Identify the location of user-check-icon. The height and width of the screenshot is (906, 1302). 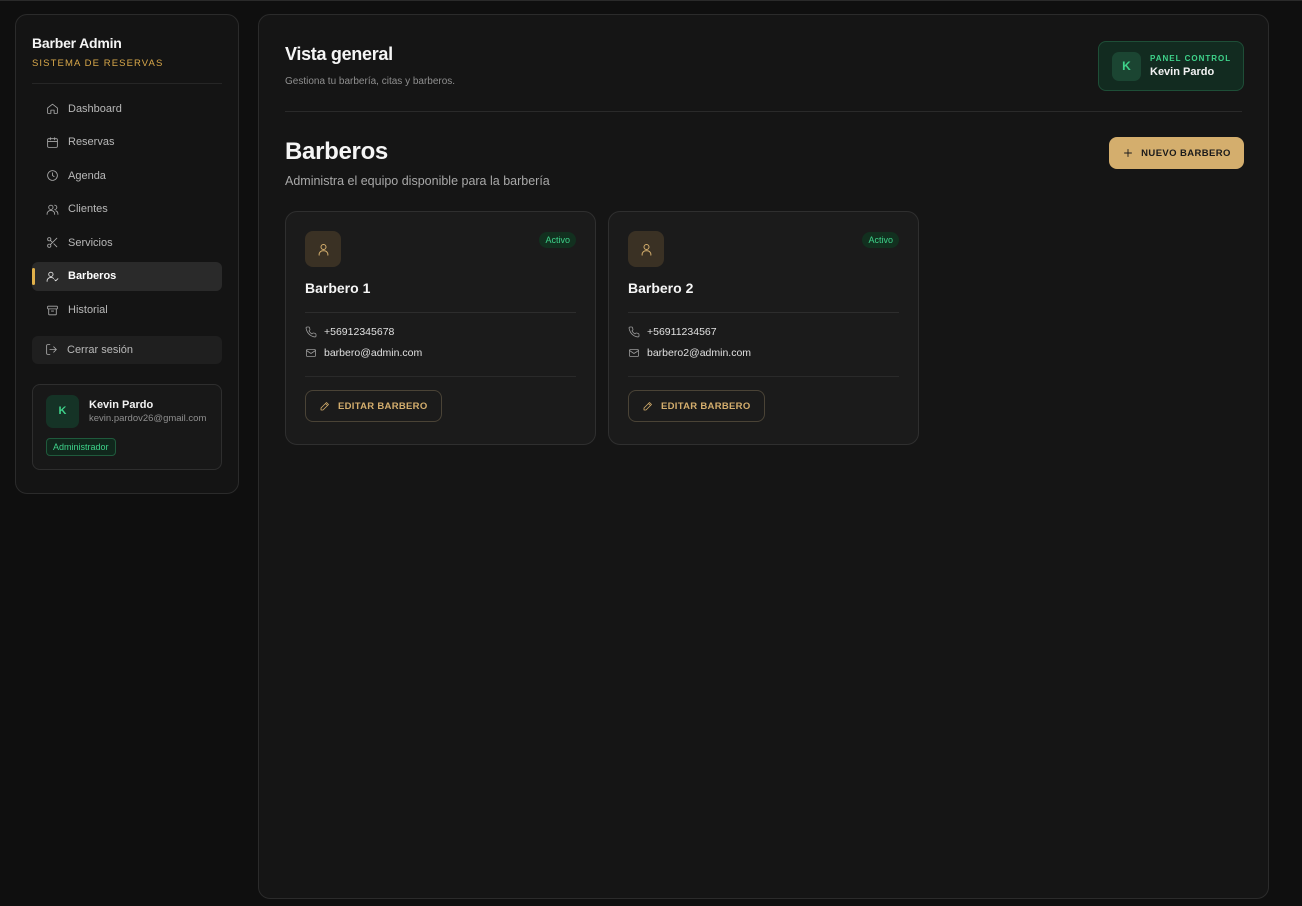
(52, 276).